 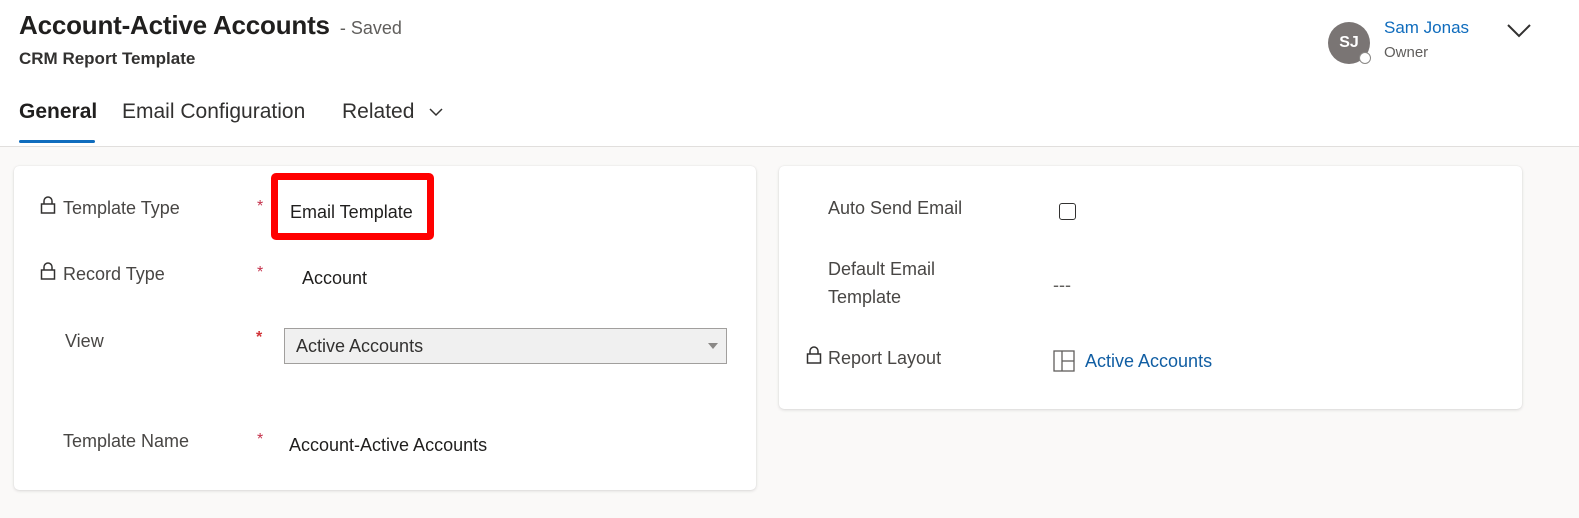 I want to click on view-select: Active Accounts, so click(x=505, y=346).